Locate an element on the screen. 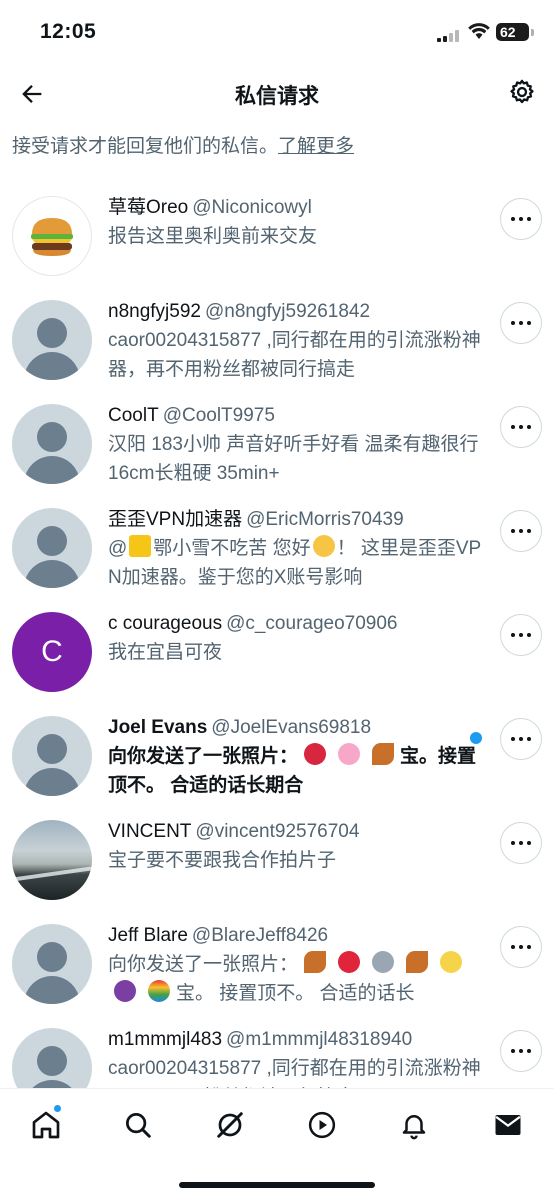  request-item: 草莓Oreo @Niconicowyl 报告这里奥利奥前来交友 is located at coordinates (277, 240).